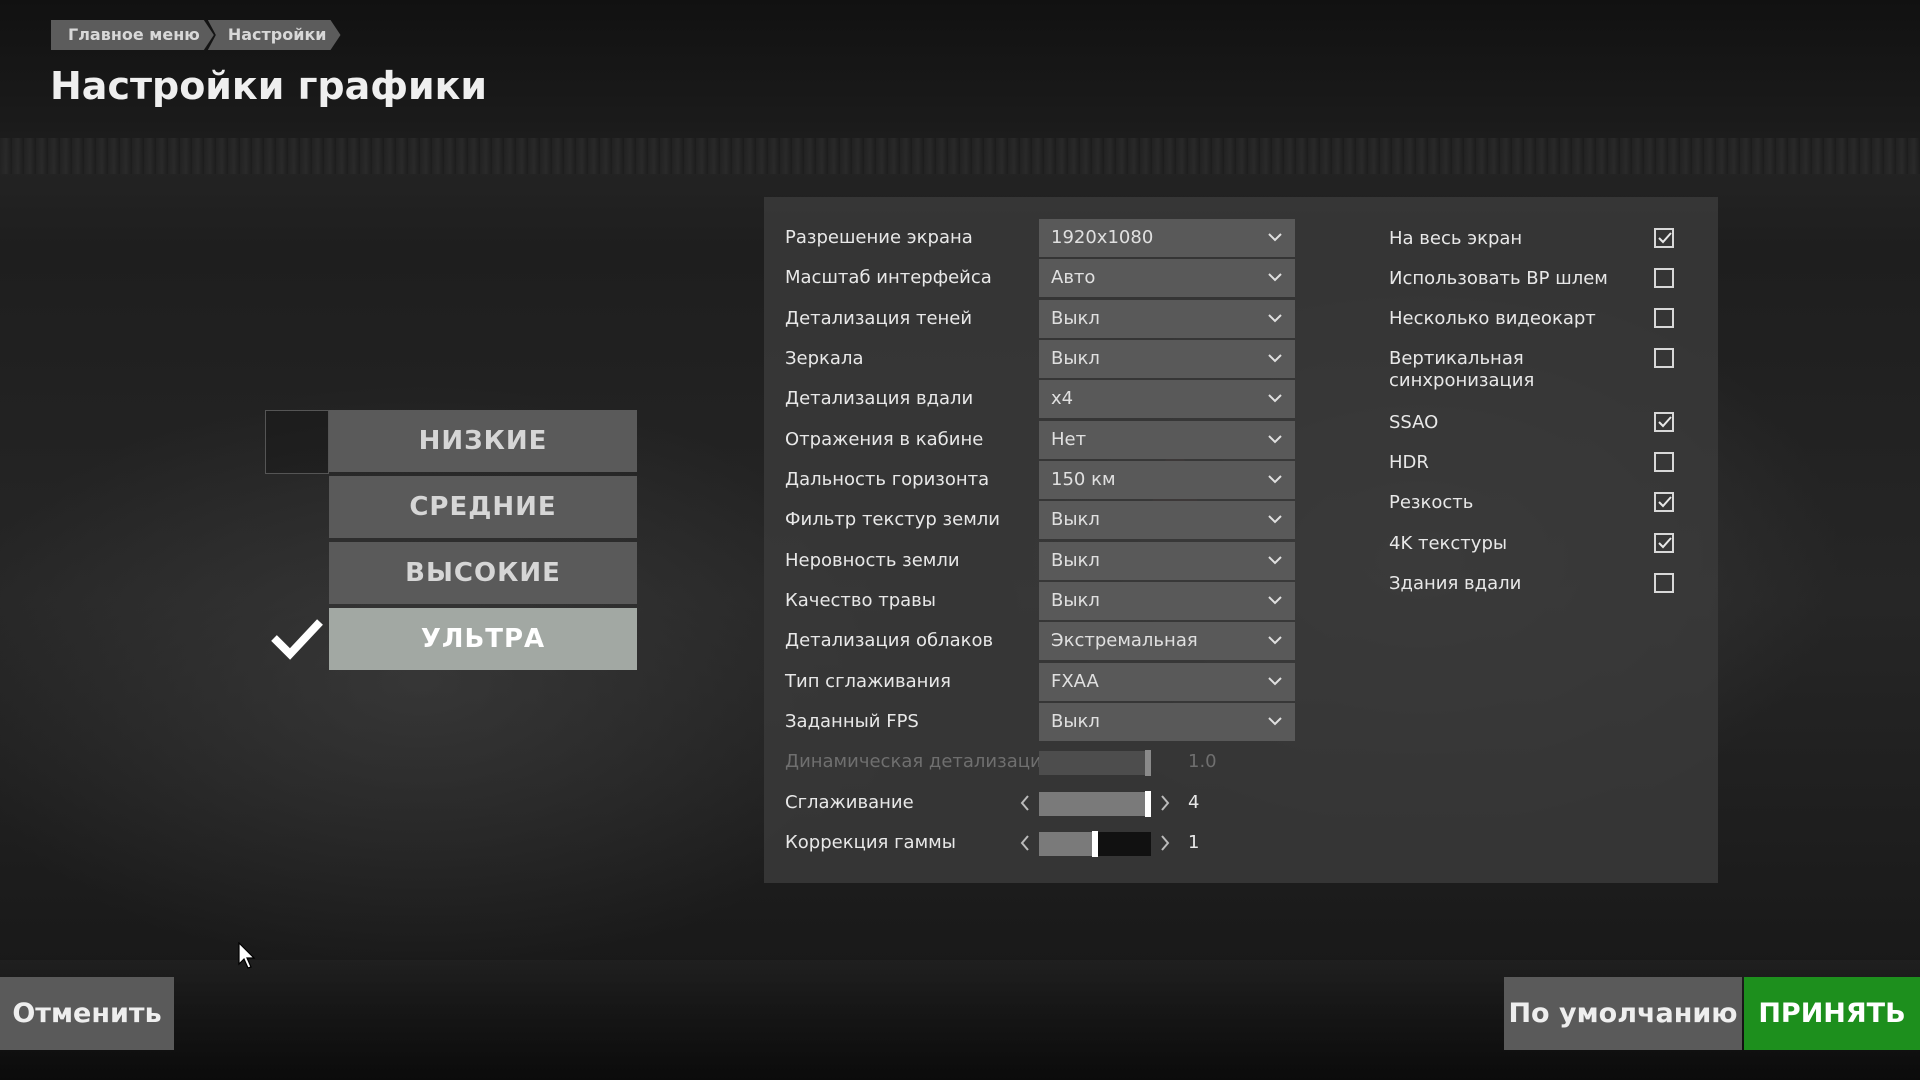 This screenshot has height=1080, width=1920. I want to click on preset-ultra-button: УЛЬТРА, so click(483, 639).